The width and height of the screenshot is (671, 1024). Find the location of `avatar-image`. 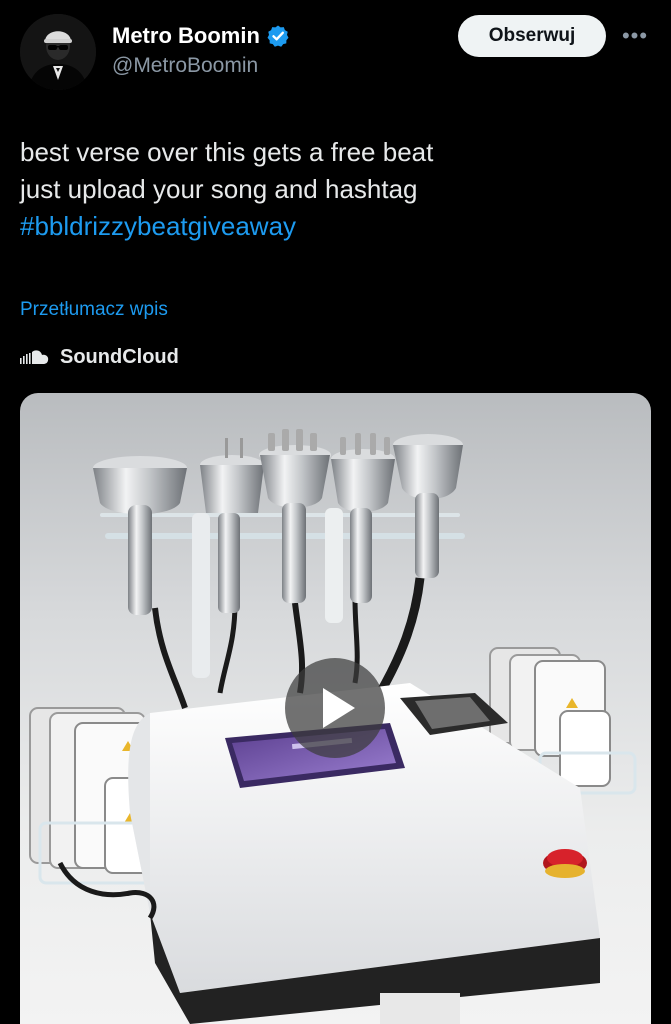

avatar-image is located at coordinates (58, 52).